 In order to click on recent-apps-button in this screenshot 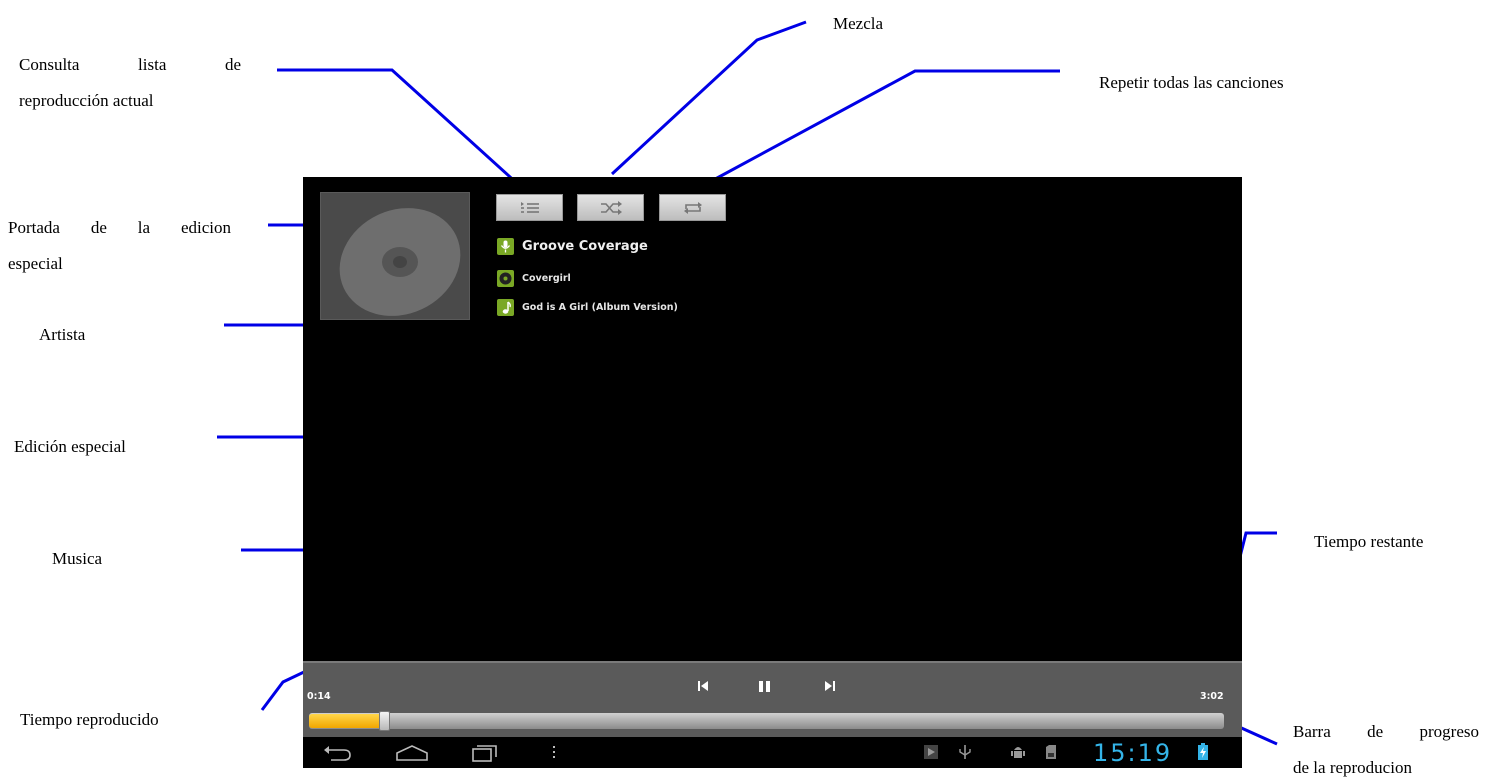, I will do `click(485, 753)`.